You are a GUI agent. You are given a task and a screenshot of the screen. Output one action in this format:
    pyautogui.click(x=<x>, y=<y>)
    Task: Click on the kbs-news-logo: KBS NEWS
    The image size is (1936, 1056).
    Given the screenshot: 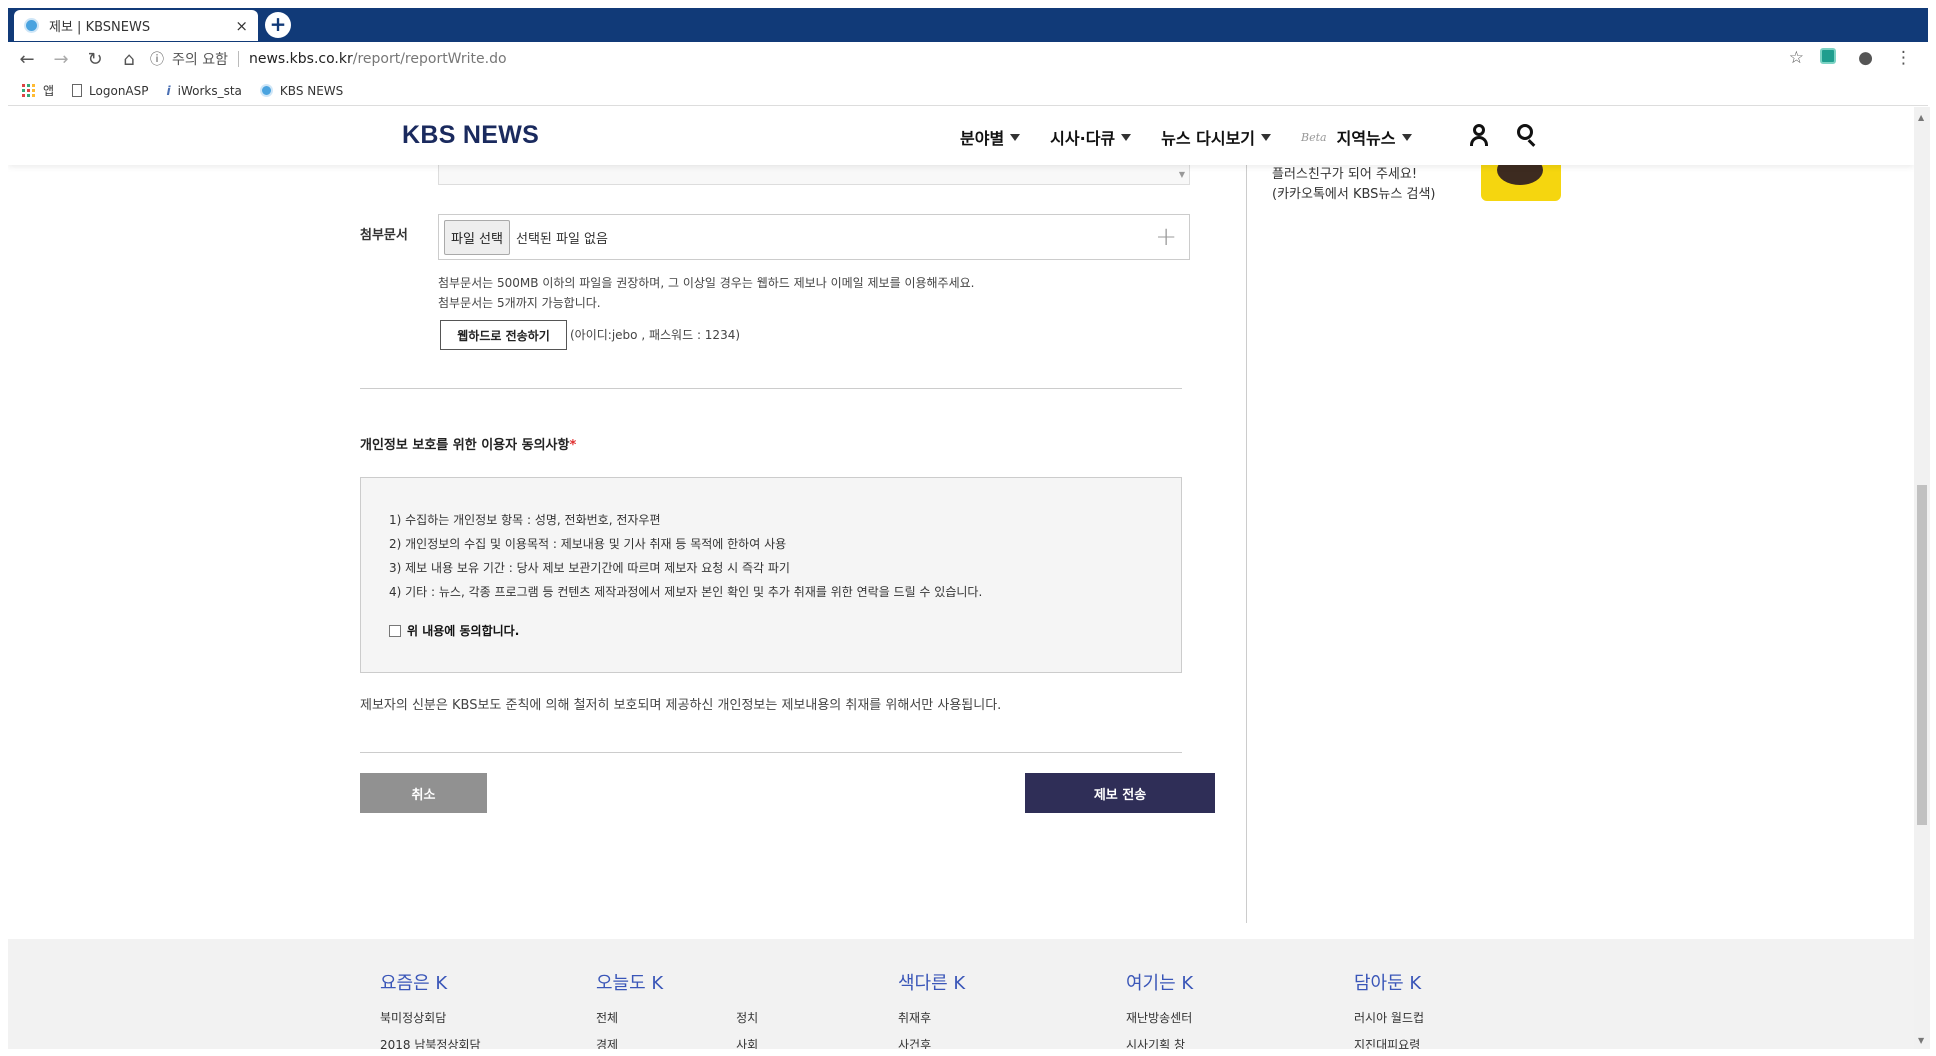 What is the action you would take?
    pyautogui.click(x=470, y=135)
    